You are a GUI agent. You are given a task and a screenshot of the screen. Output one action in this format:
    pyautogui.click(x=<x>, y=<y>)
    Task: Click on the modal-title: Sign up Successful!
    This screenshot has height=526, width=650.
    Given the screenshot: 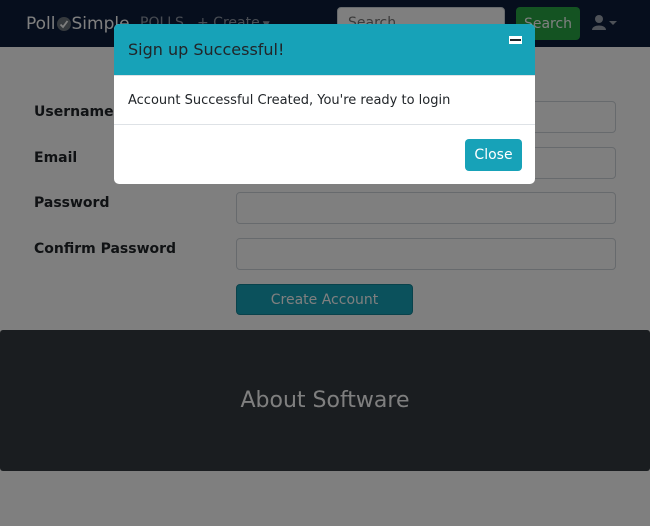 What is the action you would take?
    pyautogui.click(x=206, y=49)
    